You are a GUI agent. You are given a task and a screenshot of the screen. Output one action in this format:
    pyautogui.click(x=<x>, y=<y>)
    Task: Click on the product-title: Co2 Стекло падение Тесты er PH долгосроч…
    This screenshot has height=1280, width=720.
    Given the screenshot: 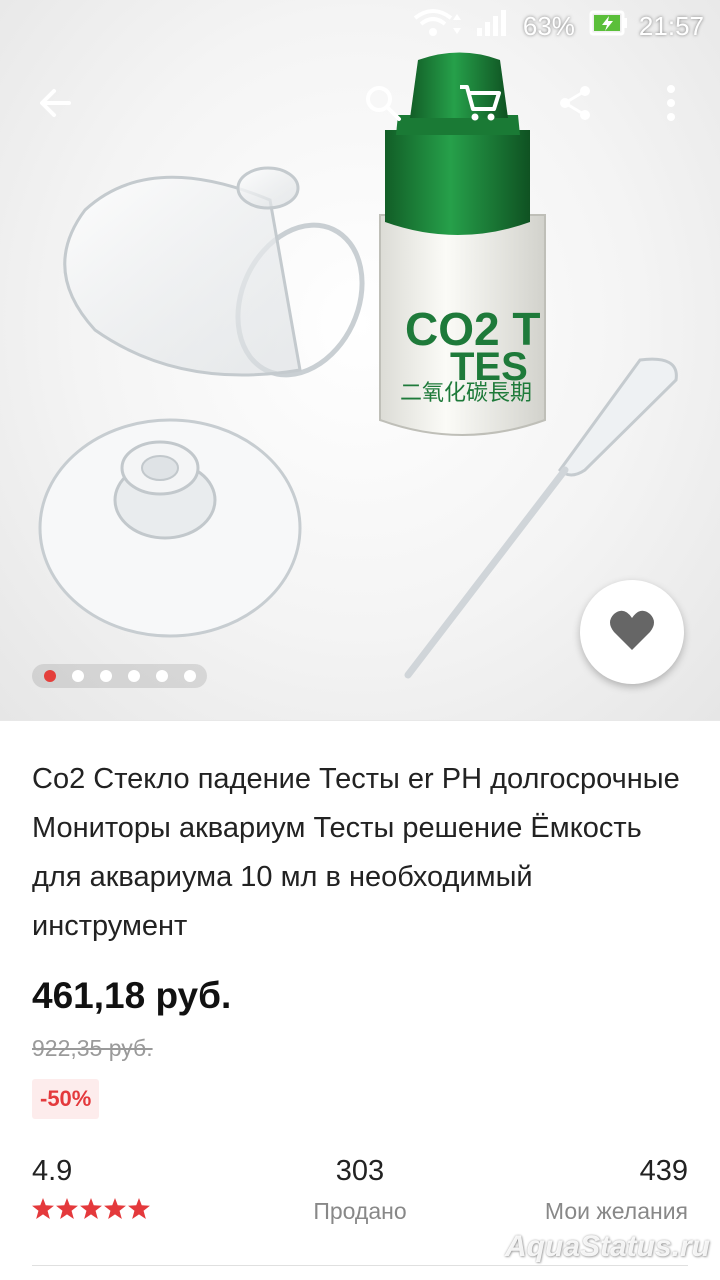 What is the action you would take?
    pyautogui.click(x=356, y=852)
    